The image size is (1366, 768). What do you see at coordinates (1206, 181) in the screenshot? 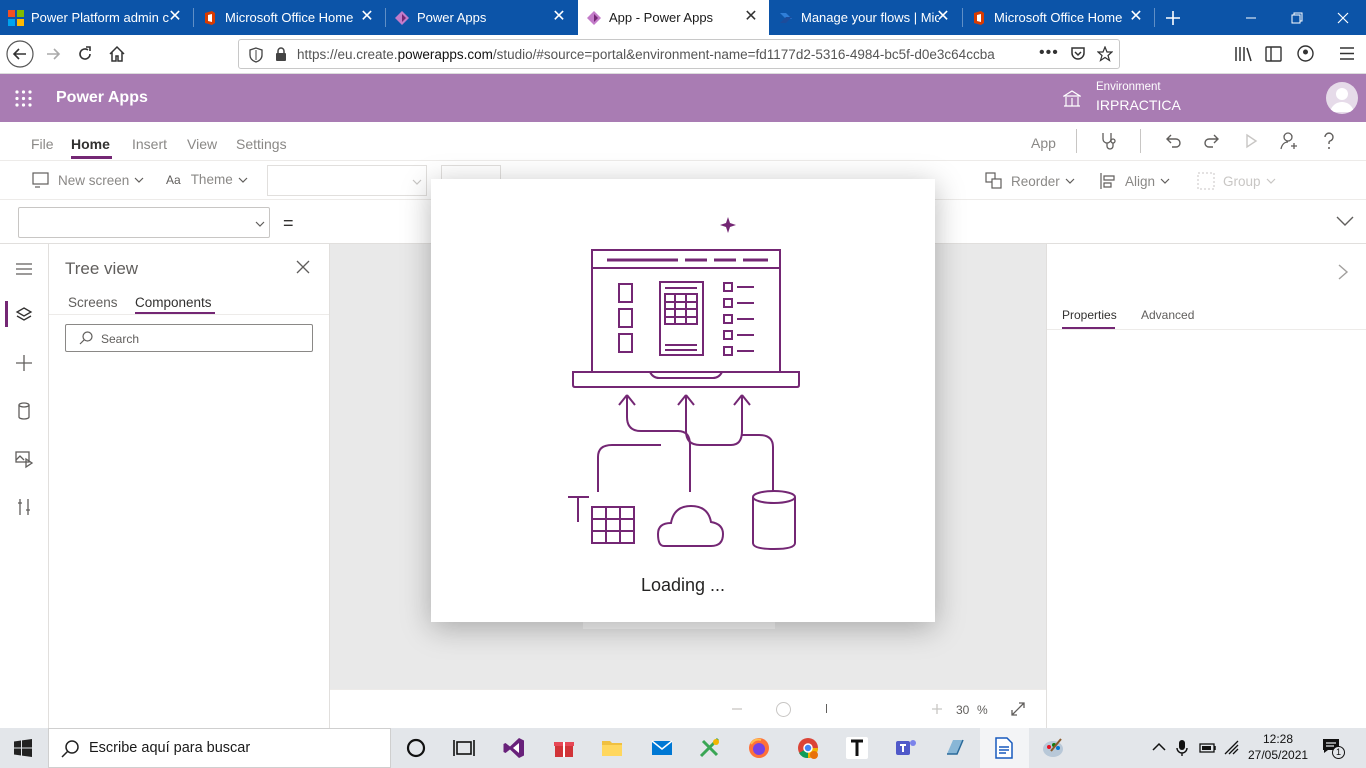
I see `group-icon` at bounding box center [1206, 181].